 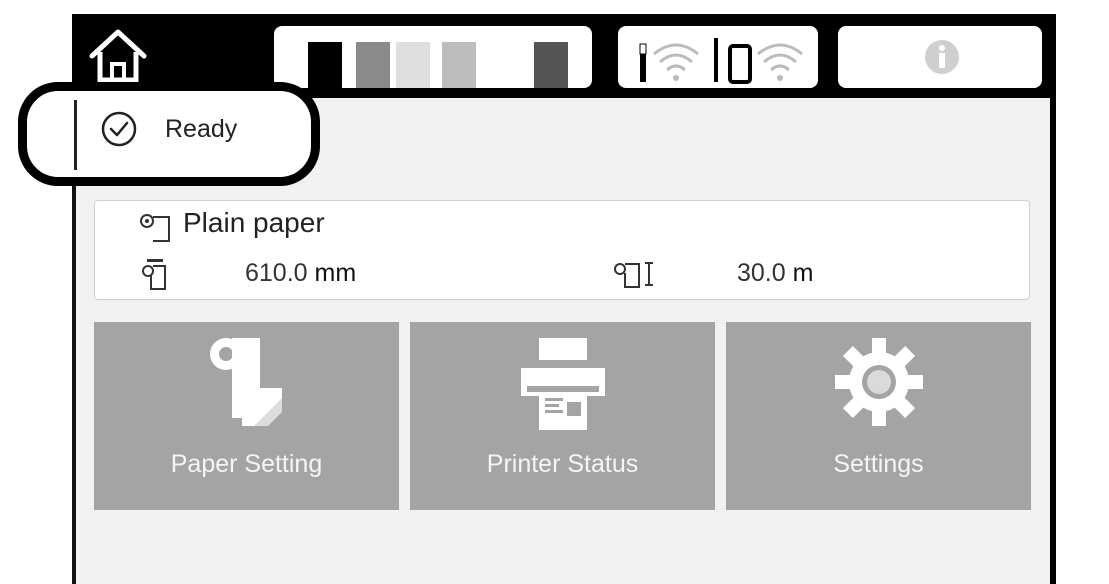 I want to click on paper-info-card: Plain paper 610.0 mm 30.0 m, so click(x=562, y=250).